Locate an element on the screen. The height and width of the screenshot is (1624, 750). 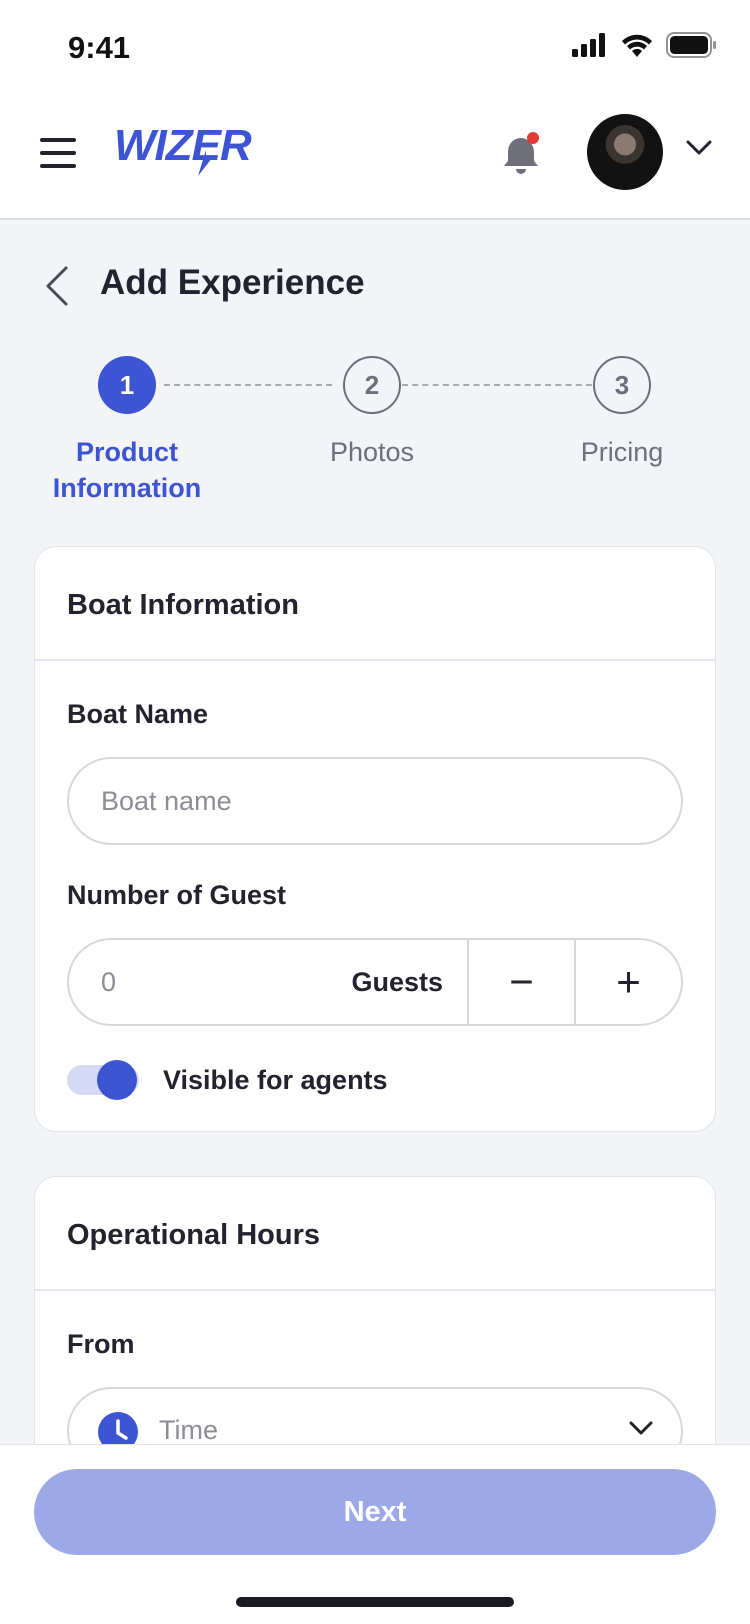
guests-unit: Guests is located at coordinates (397, 981).